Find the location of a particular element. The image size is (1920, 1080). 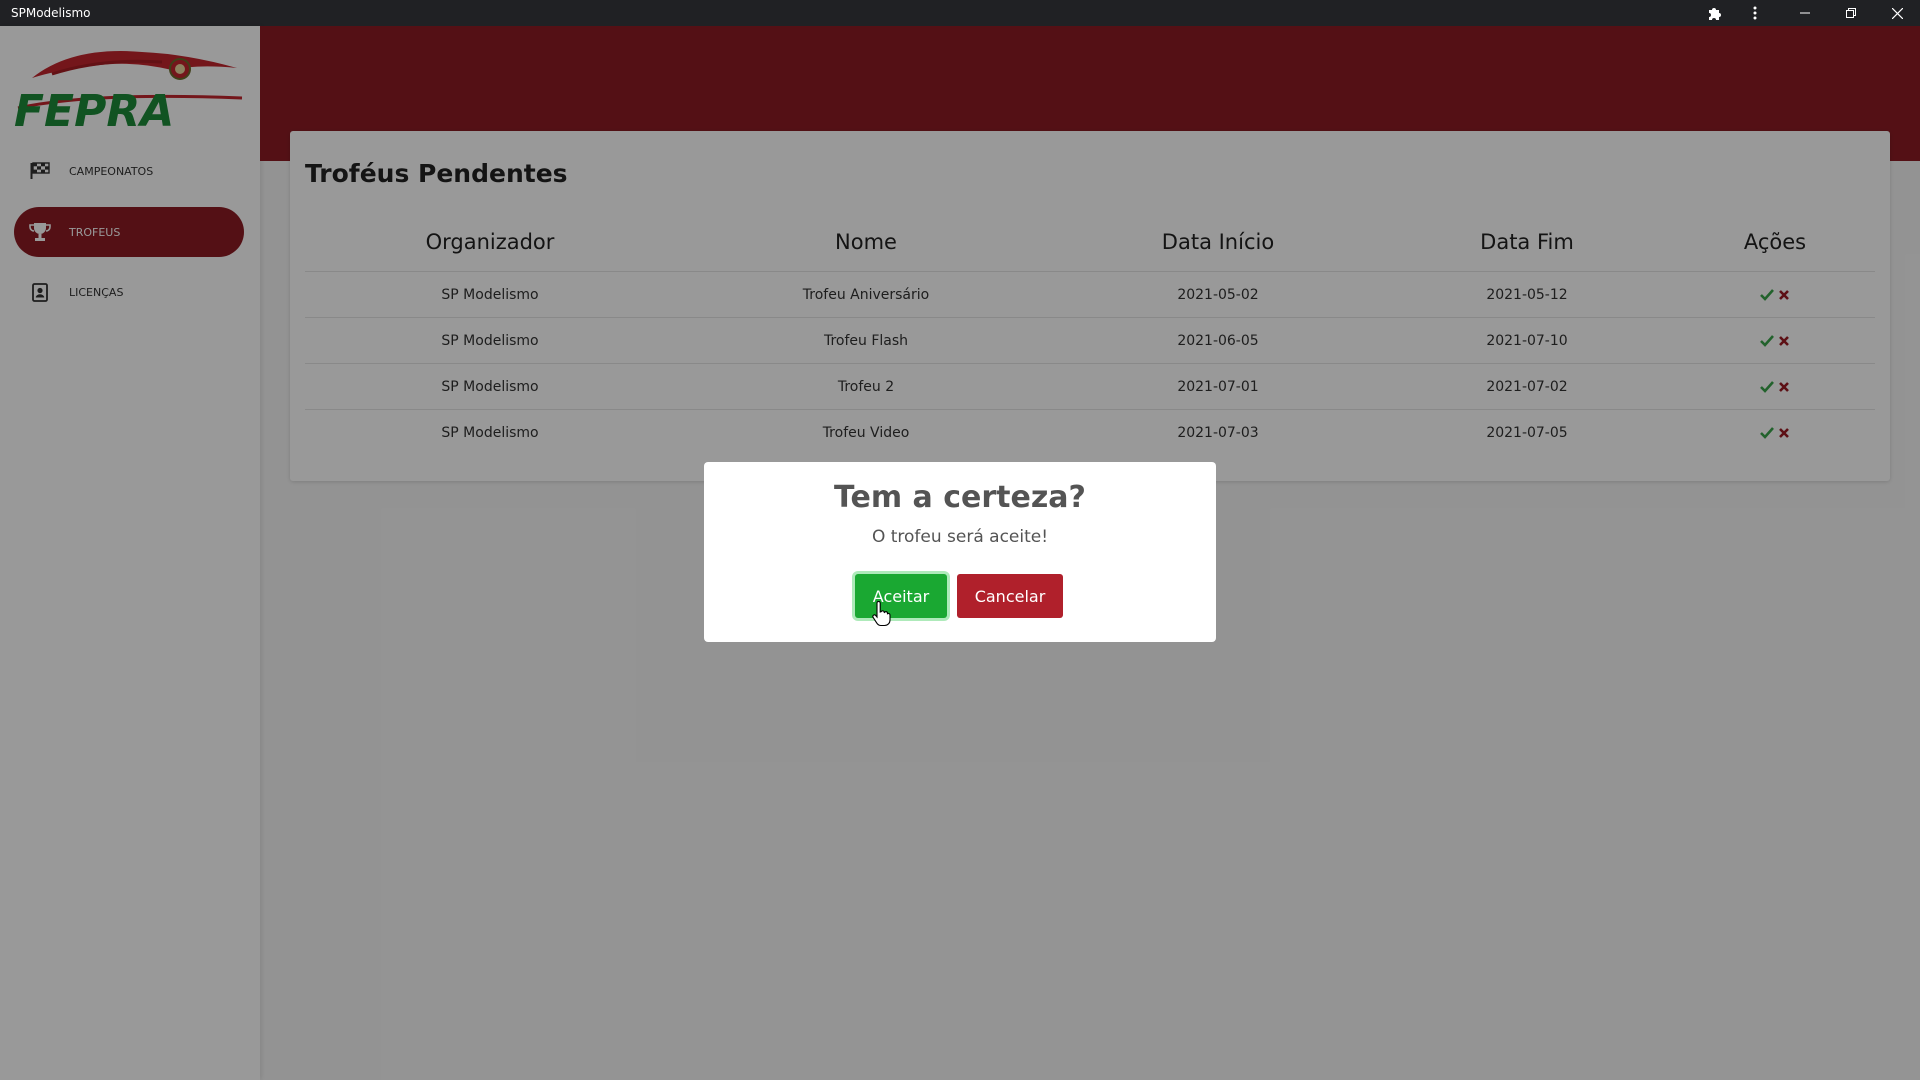

cancel-button: Cancelar is located at coordinates (1010, 596).